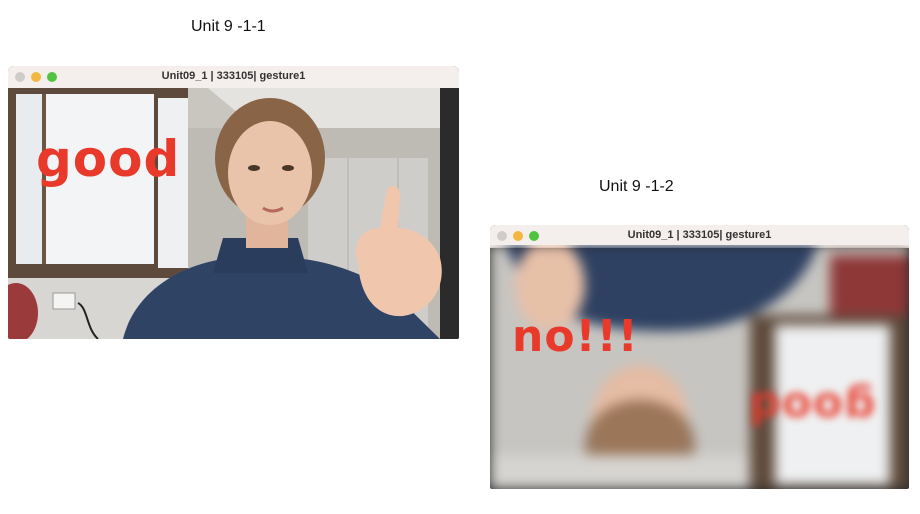  I want to click on caption-right: Unit 9 -1-2, so click(636, 186).